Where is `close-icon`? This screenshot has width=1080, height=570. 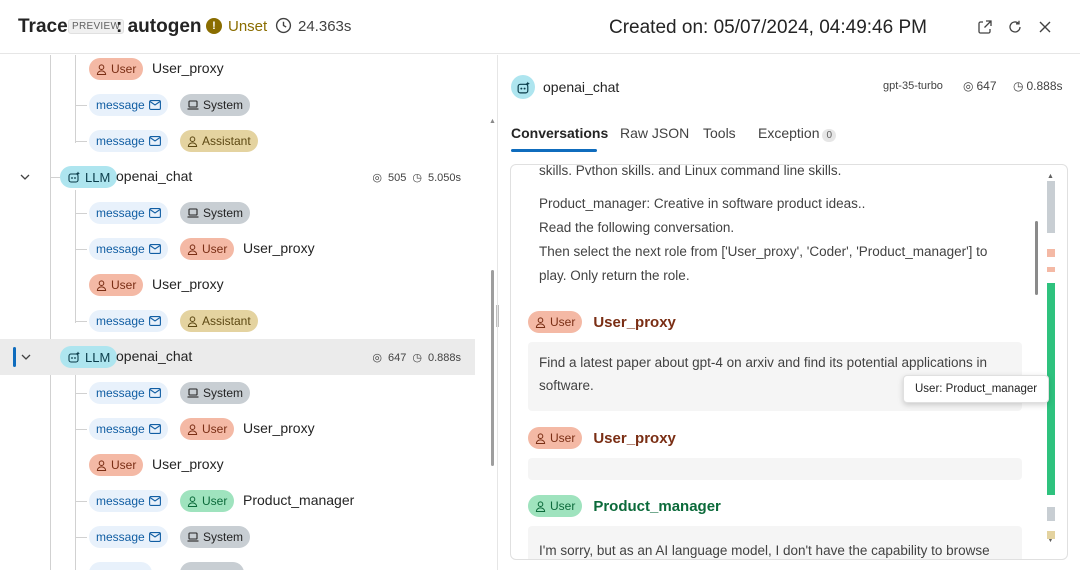 close-icon is located at coordinates (1045, 27).